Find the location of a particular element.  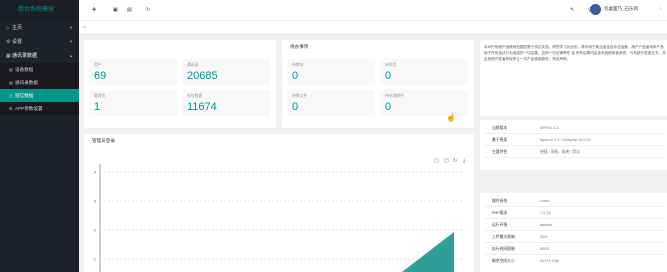

app-logo: 后台系统模块 is located at coordinates (39, 10).